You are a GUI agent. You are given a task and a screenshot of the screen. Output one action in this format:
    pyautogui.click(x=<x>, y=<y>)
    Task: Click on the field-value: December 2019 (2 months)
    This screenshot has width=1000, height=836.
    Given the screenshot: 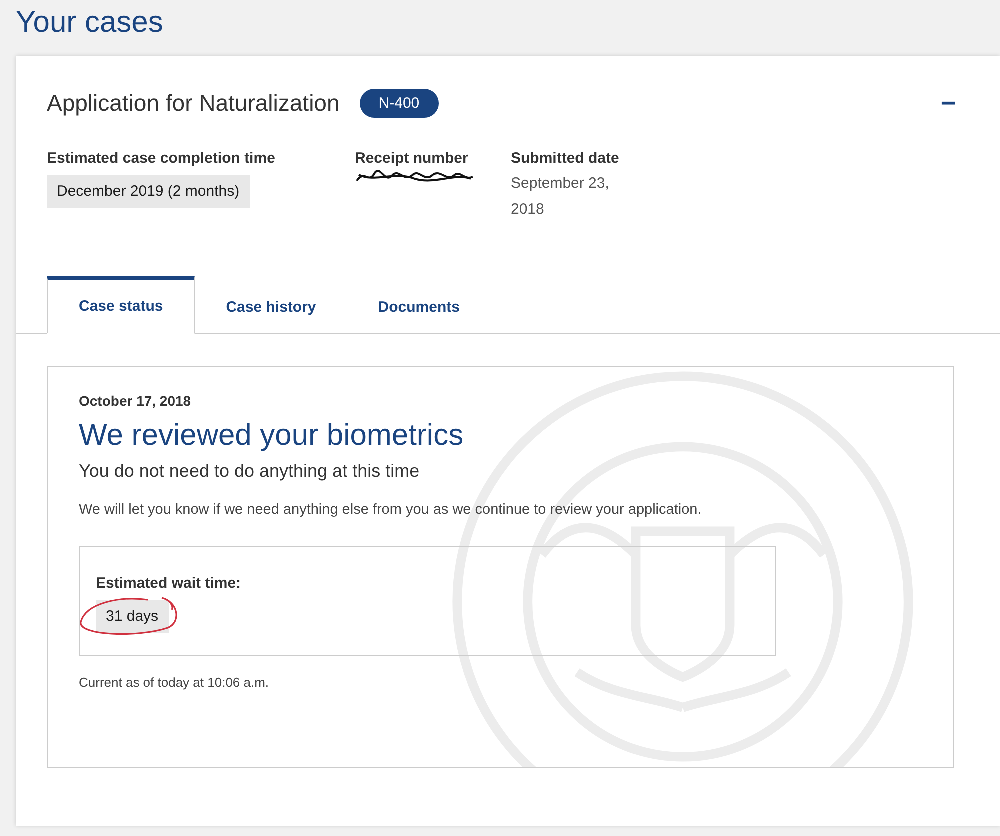 What is the action you would take?
    pyautogui.click(x=148, y=191)
    